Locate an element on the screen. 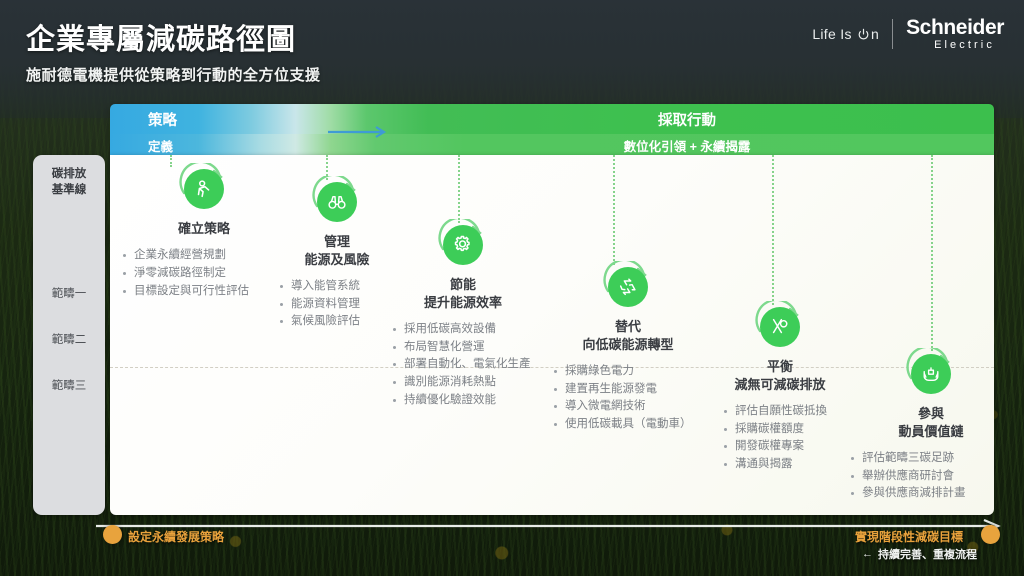  list-item: 舉辦供應商研討會 is located at coordinates (928, 477).